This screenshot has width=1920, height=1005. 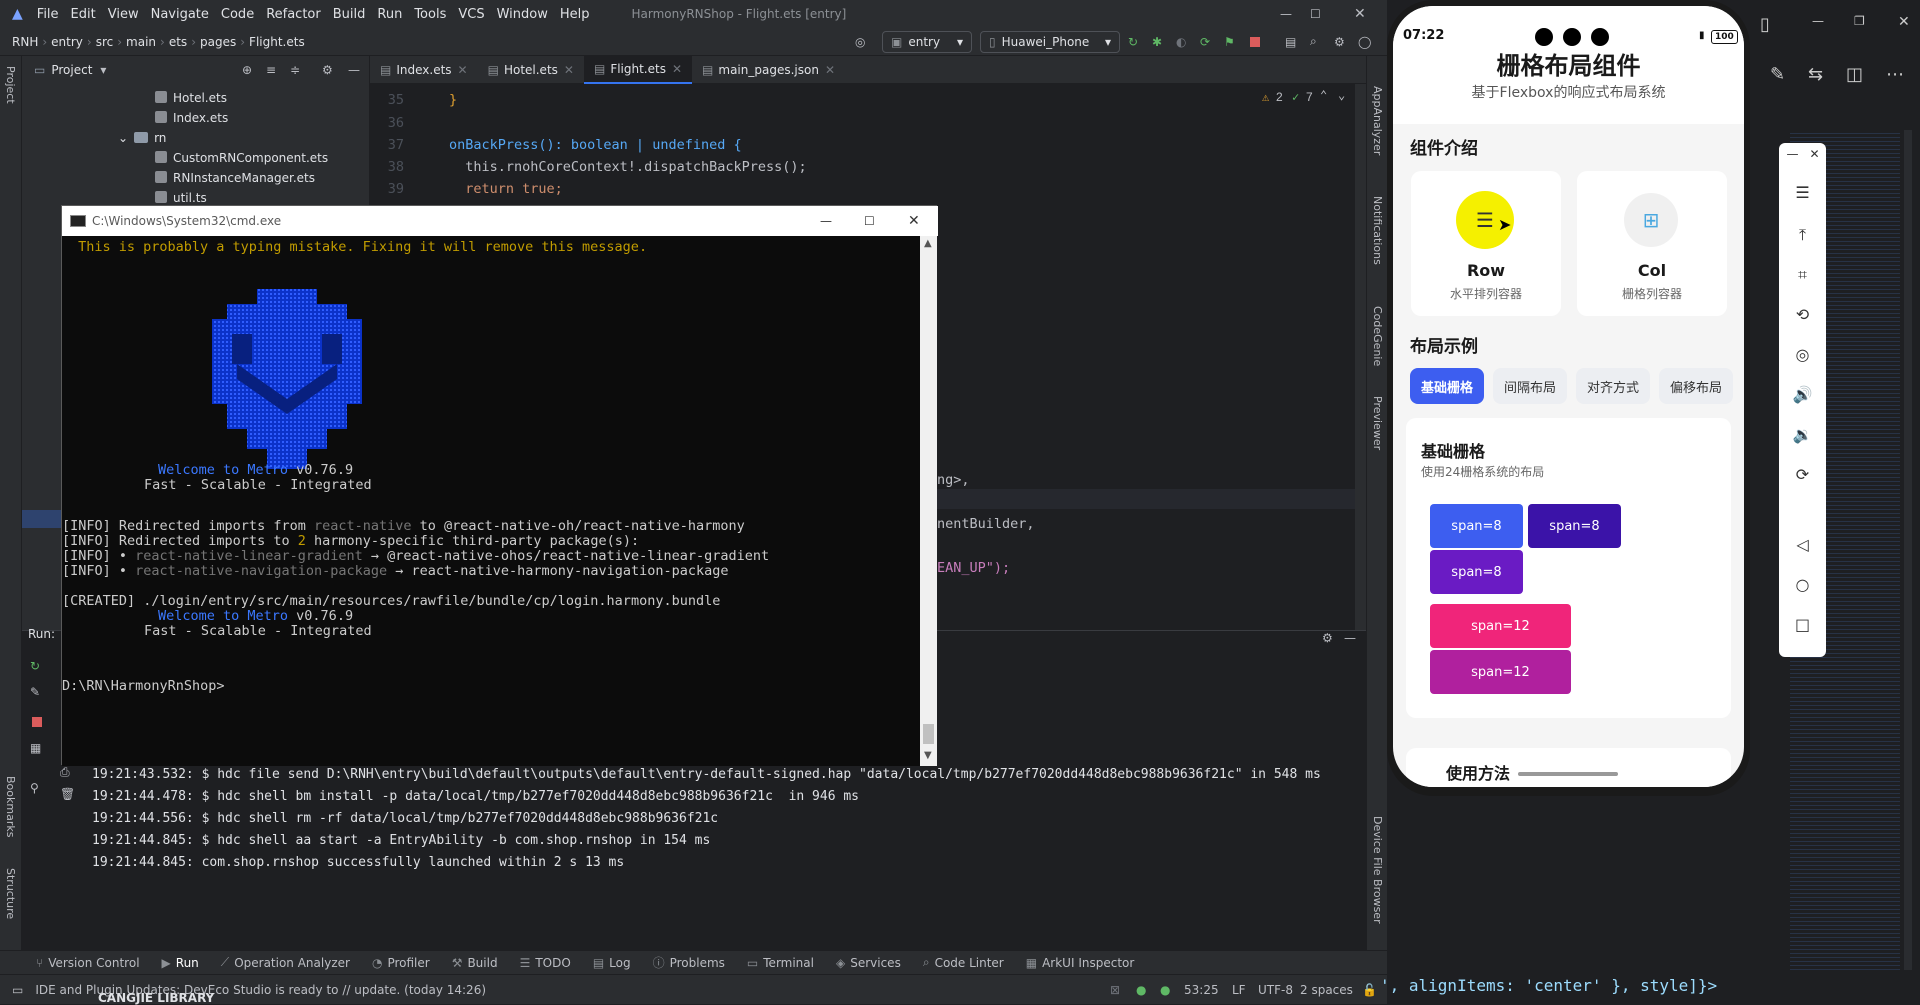 I want to click on device-file-browser-tool-label: Device File Browser, so click(x=1377, y=870).